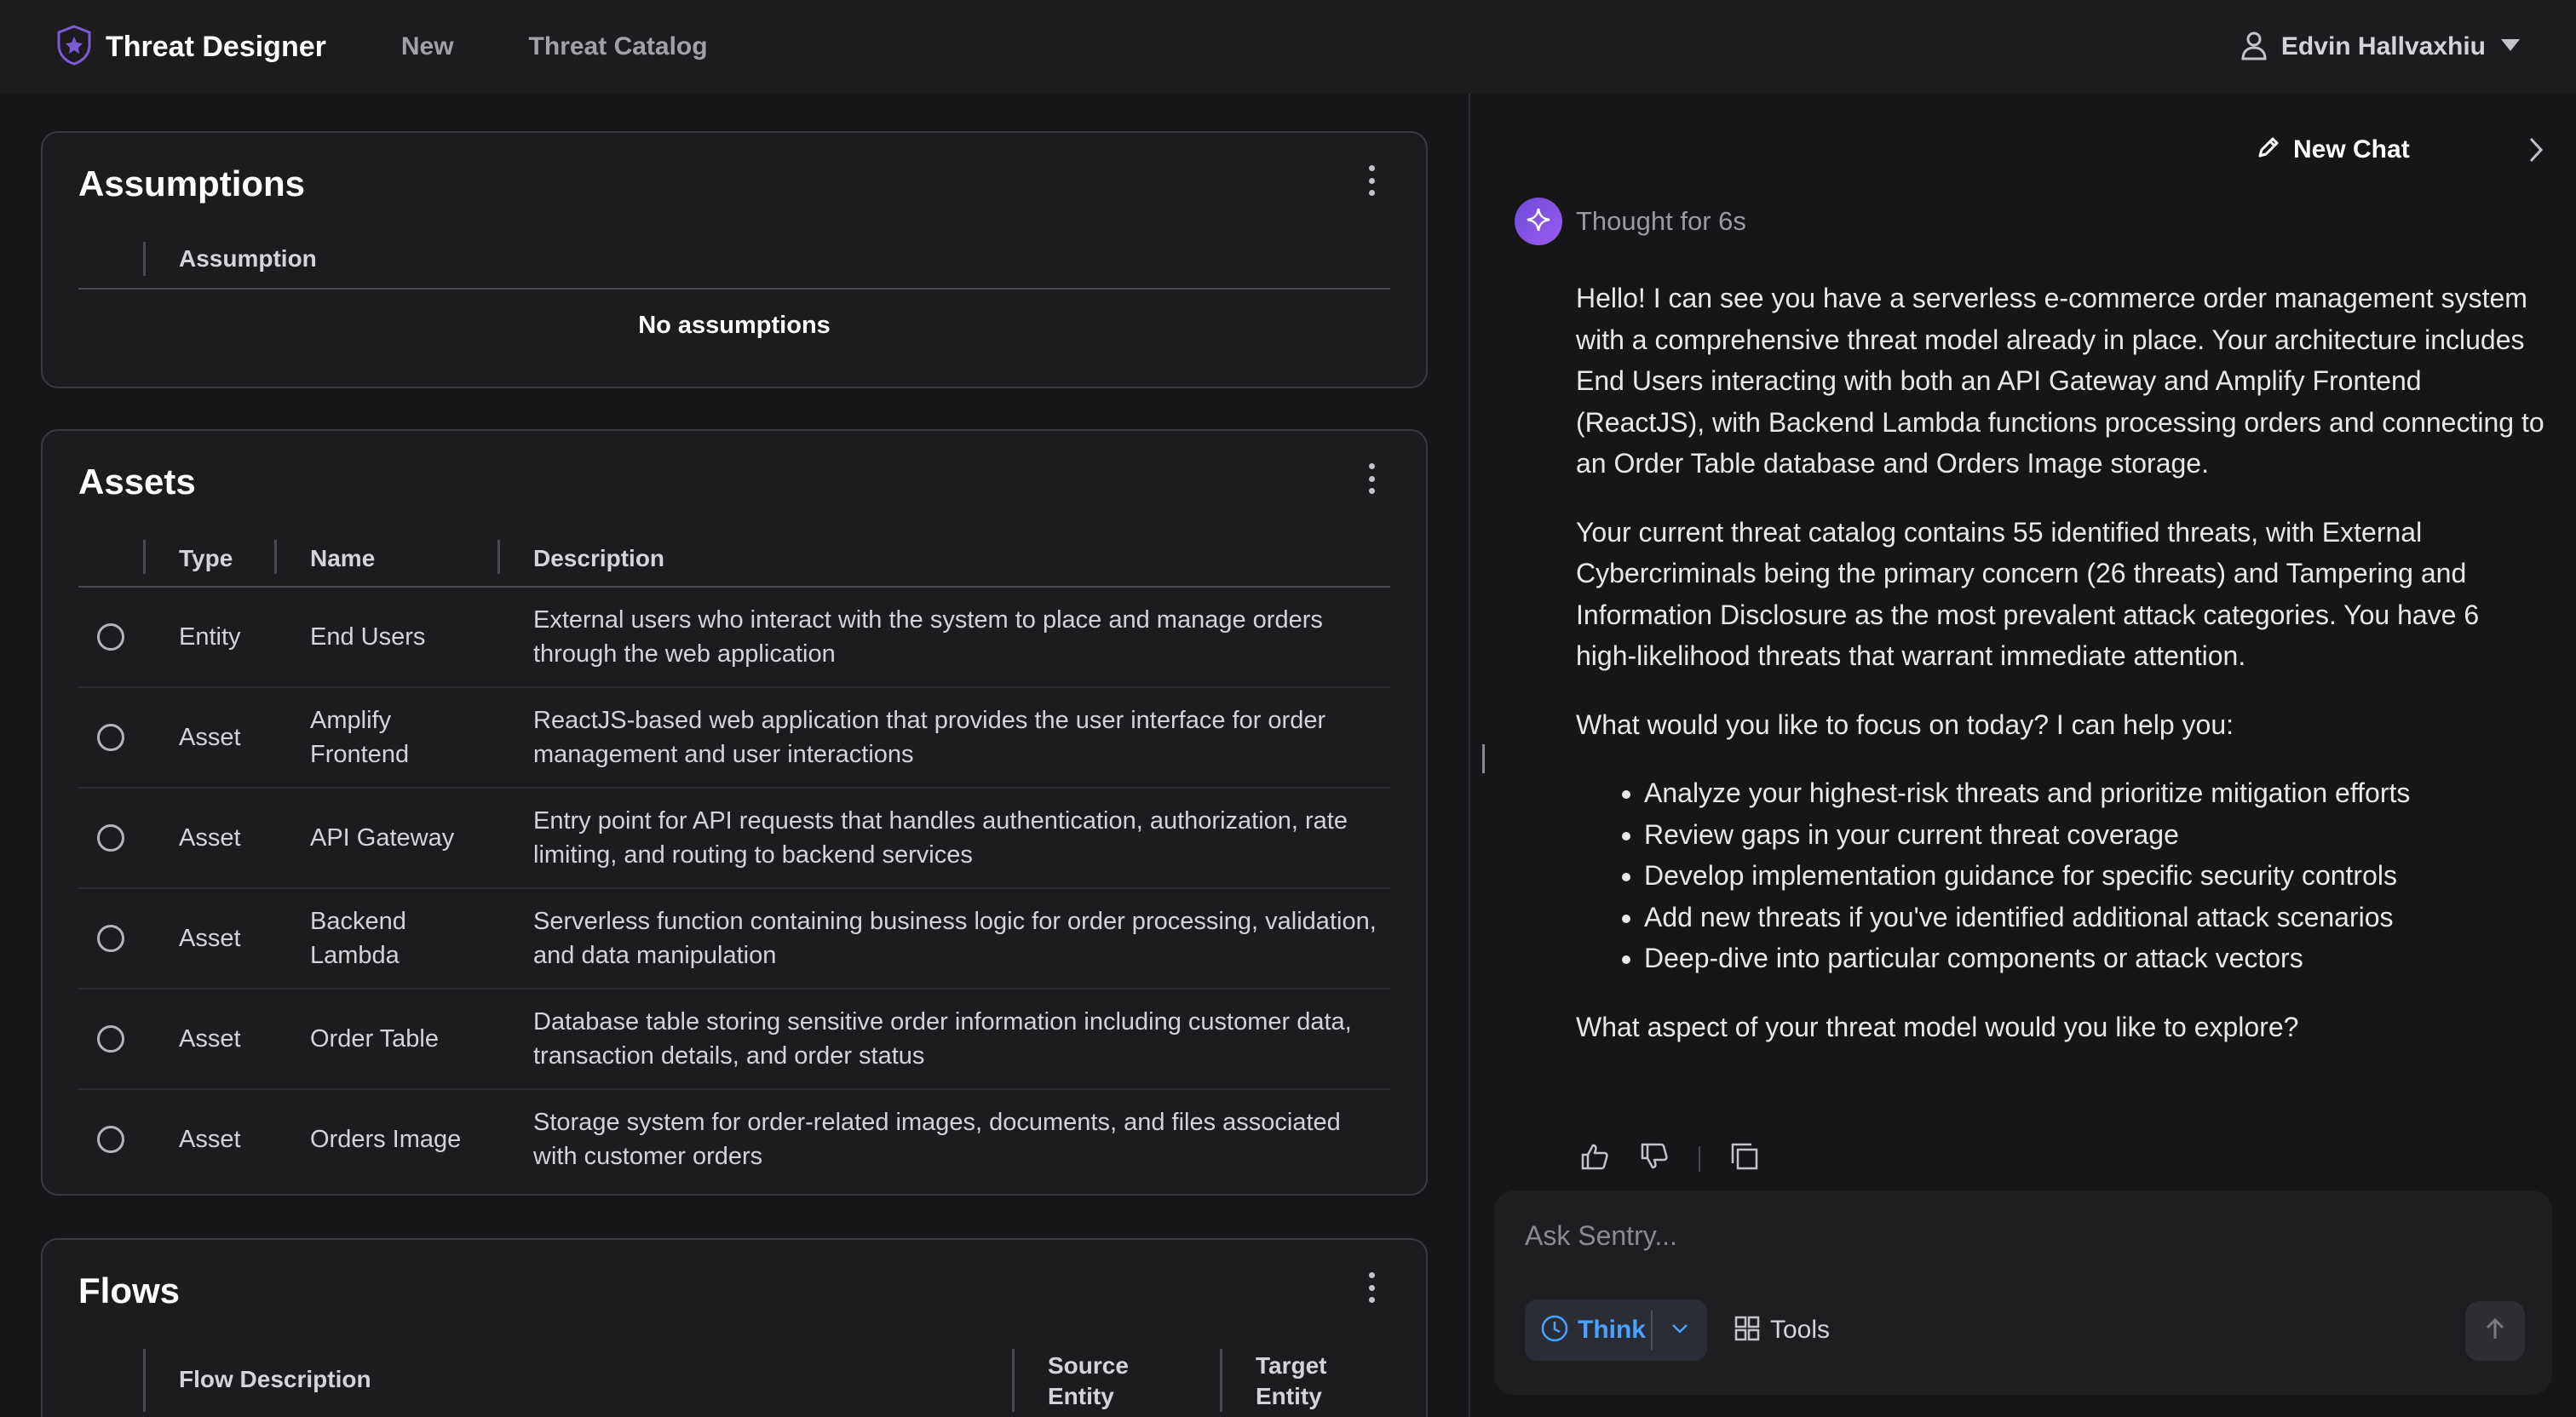 This screenshot has width=2576, height=1417. Describe the element at coordinates (210, 637) in the screenshot. I see `asset-type: Entity` at that location.